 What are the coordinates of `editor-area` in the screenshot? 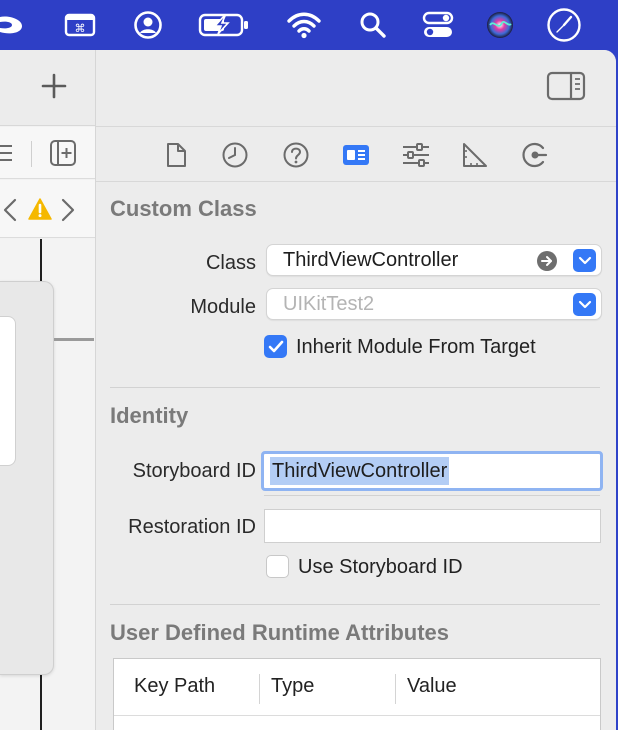 It's located at (48, 390).